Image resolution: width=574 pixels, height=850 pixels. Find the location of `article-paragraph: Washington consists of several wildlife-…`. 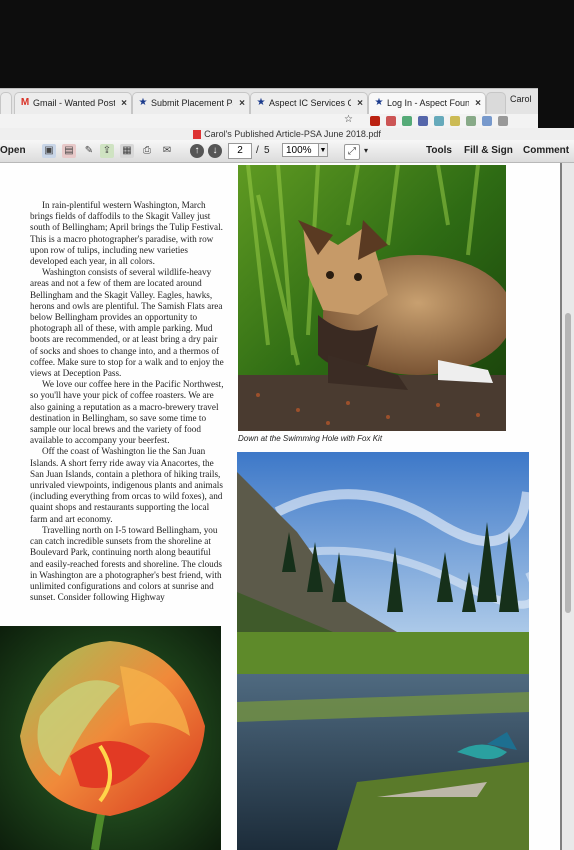

article-paragraph: Washington consists of several wildlife-… is located at coordinates (127, 323).